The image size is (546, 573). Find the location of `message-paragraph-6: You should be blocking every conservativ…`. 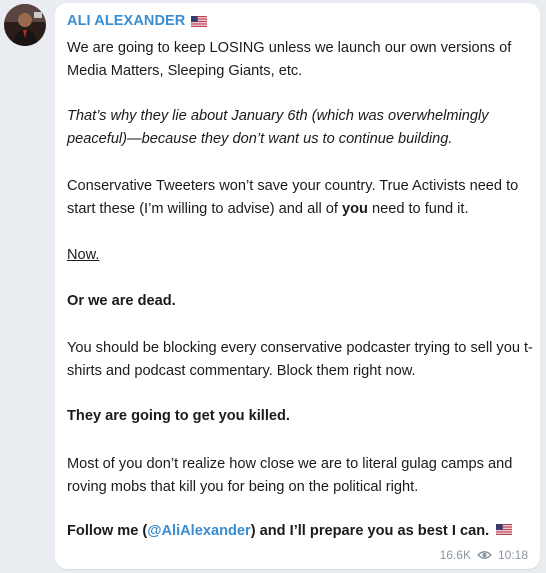

message-paragraph-6: You should be blocking every conservativ… is located at coordinates (300, 359).